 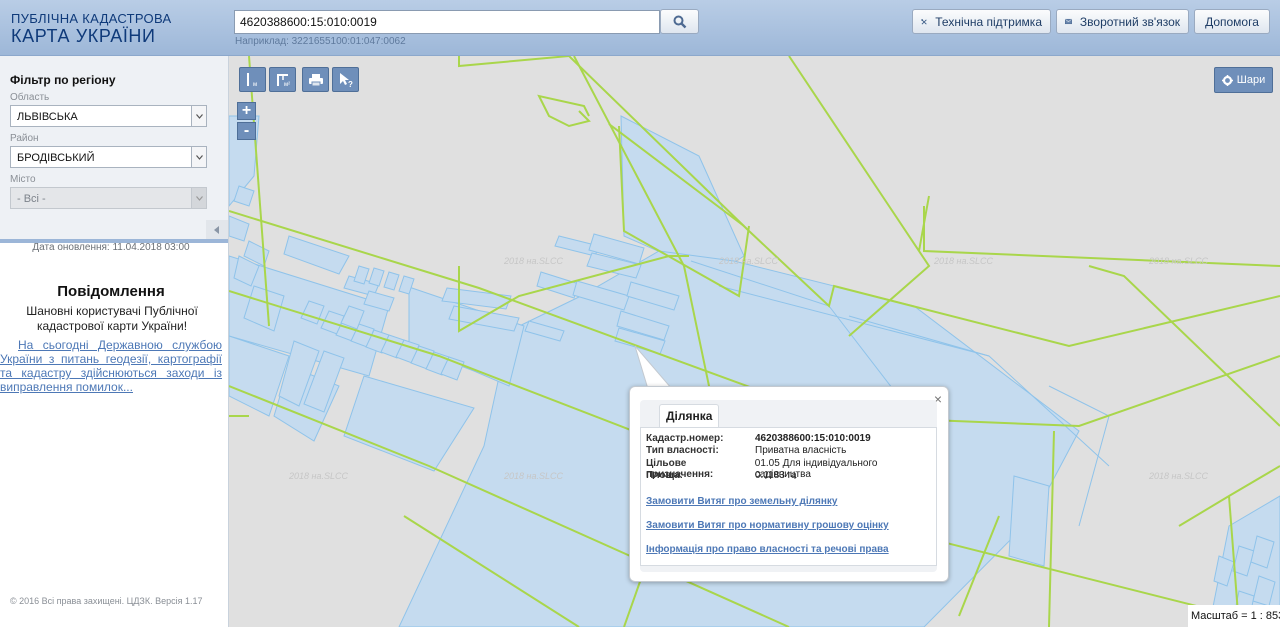 I want to click on district-label: Район, so click(x=24, y=138).